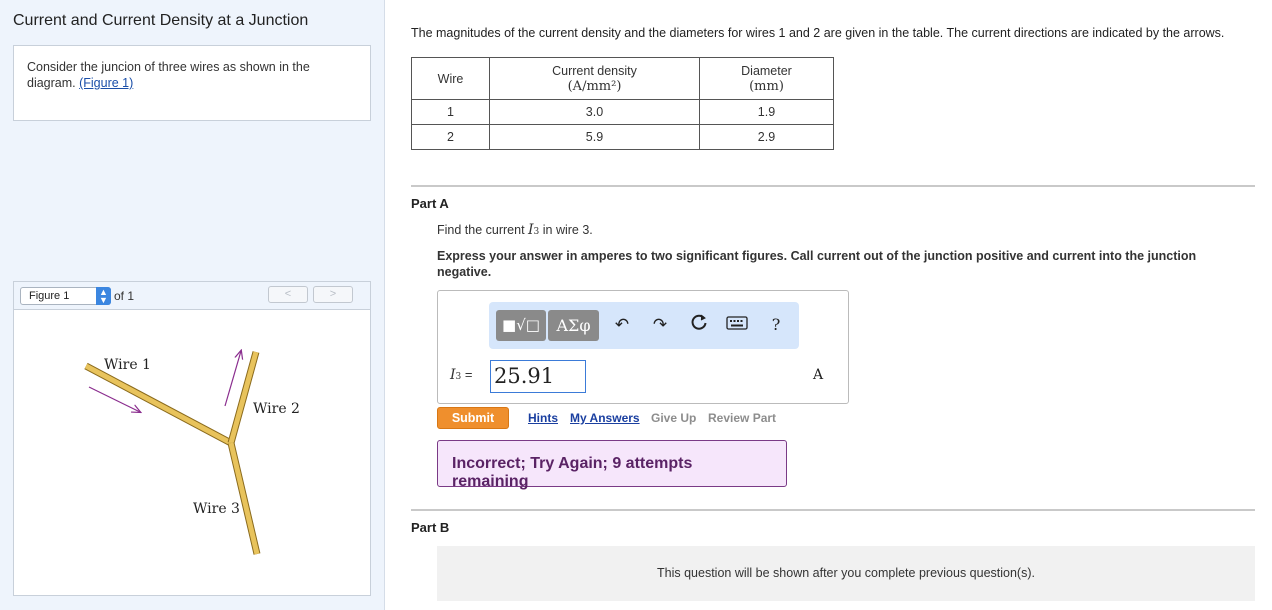  Describe the element at coordinates (192, 296) in the screenshot. I see `figure-toolbar: Figure 1 ▲ ▼ of 1 < >` at that location.